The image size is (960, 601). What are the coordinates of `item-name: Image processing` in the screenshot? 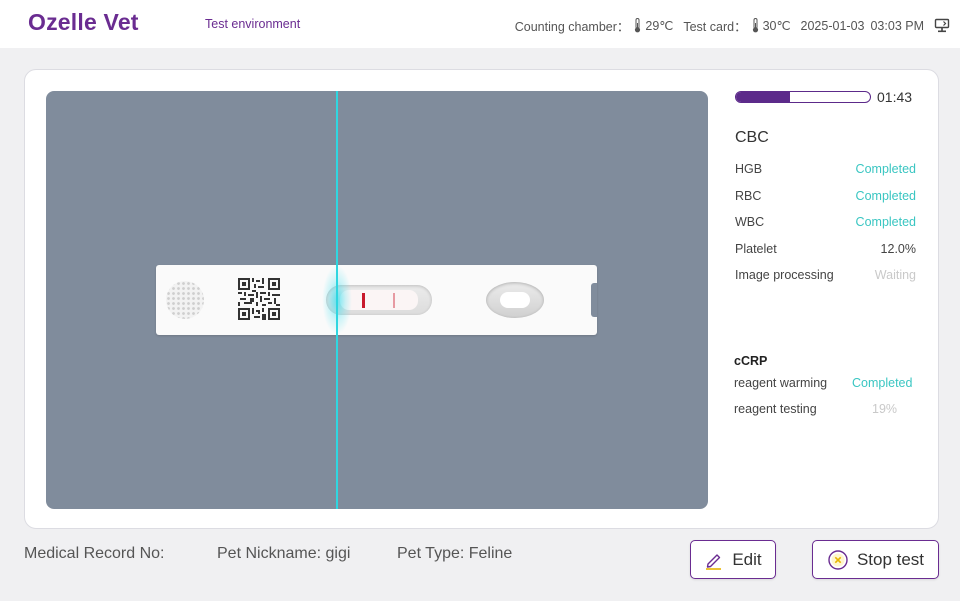 It's located at (784, 275).